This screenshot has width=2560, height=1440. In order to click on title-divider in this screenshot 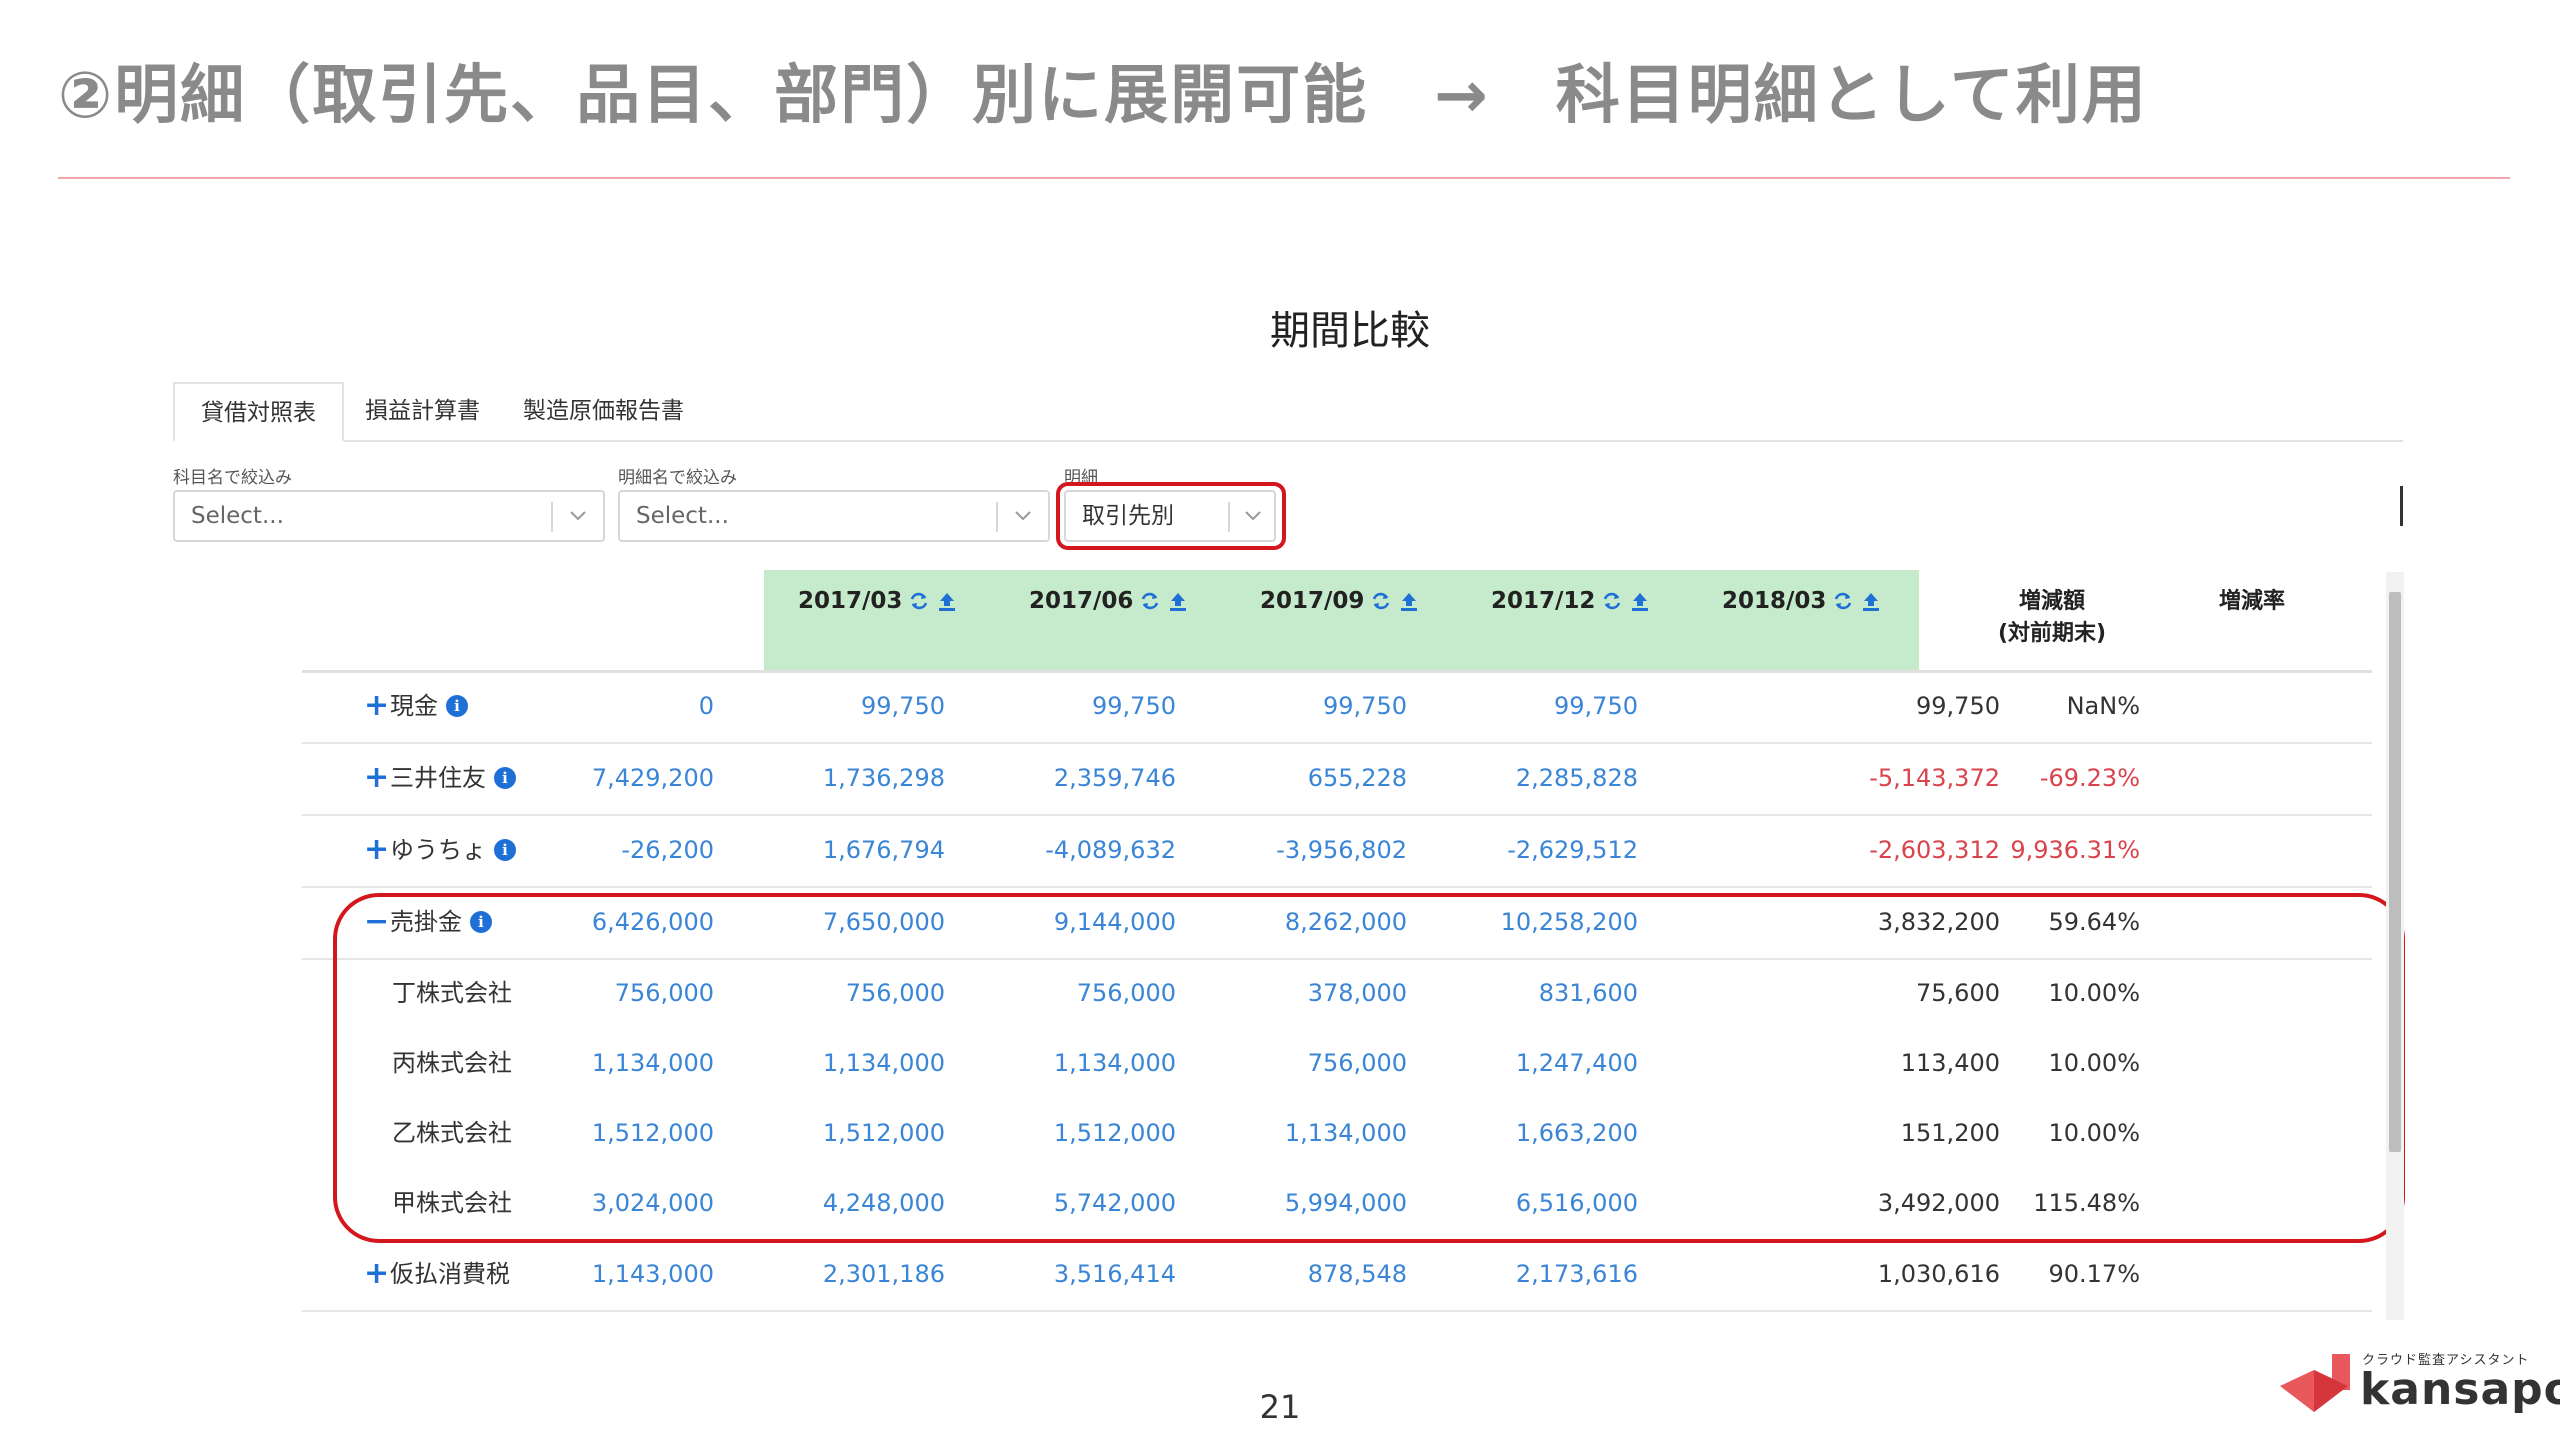, I will do `click(1284, 178)`.